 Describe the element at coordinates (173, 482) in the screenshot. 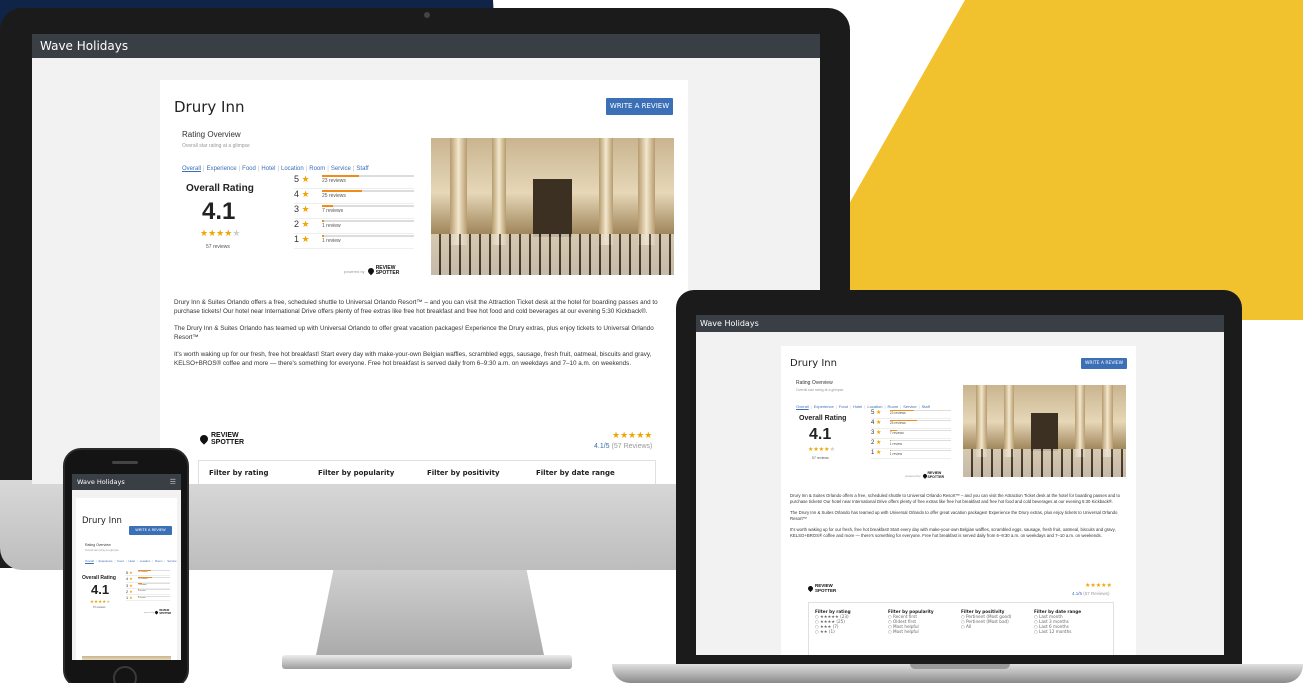

I see `hamburger-menu-icon: ☰` at that location.